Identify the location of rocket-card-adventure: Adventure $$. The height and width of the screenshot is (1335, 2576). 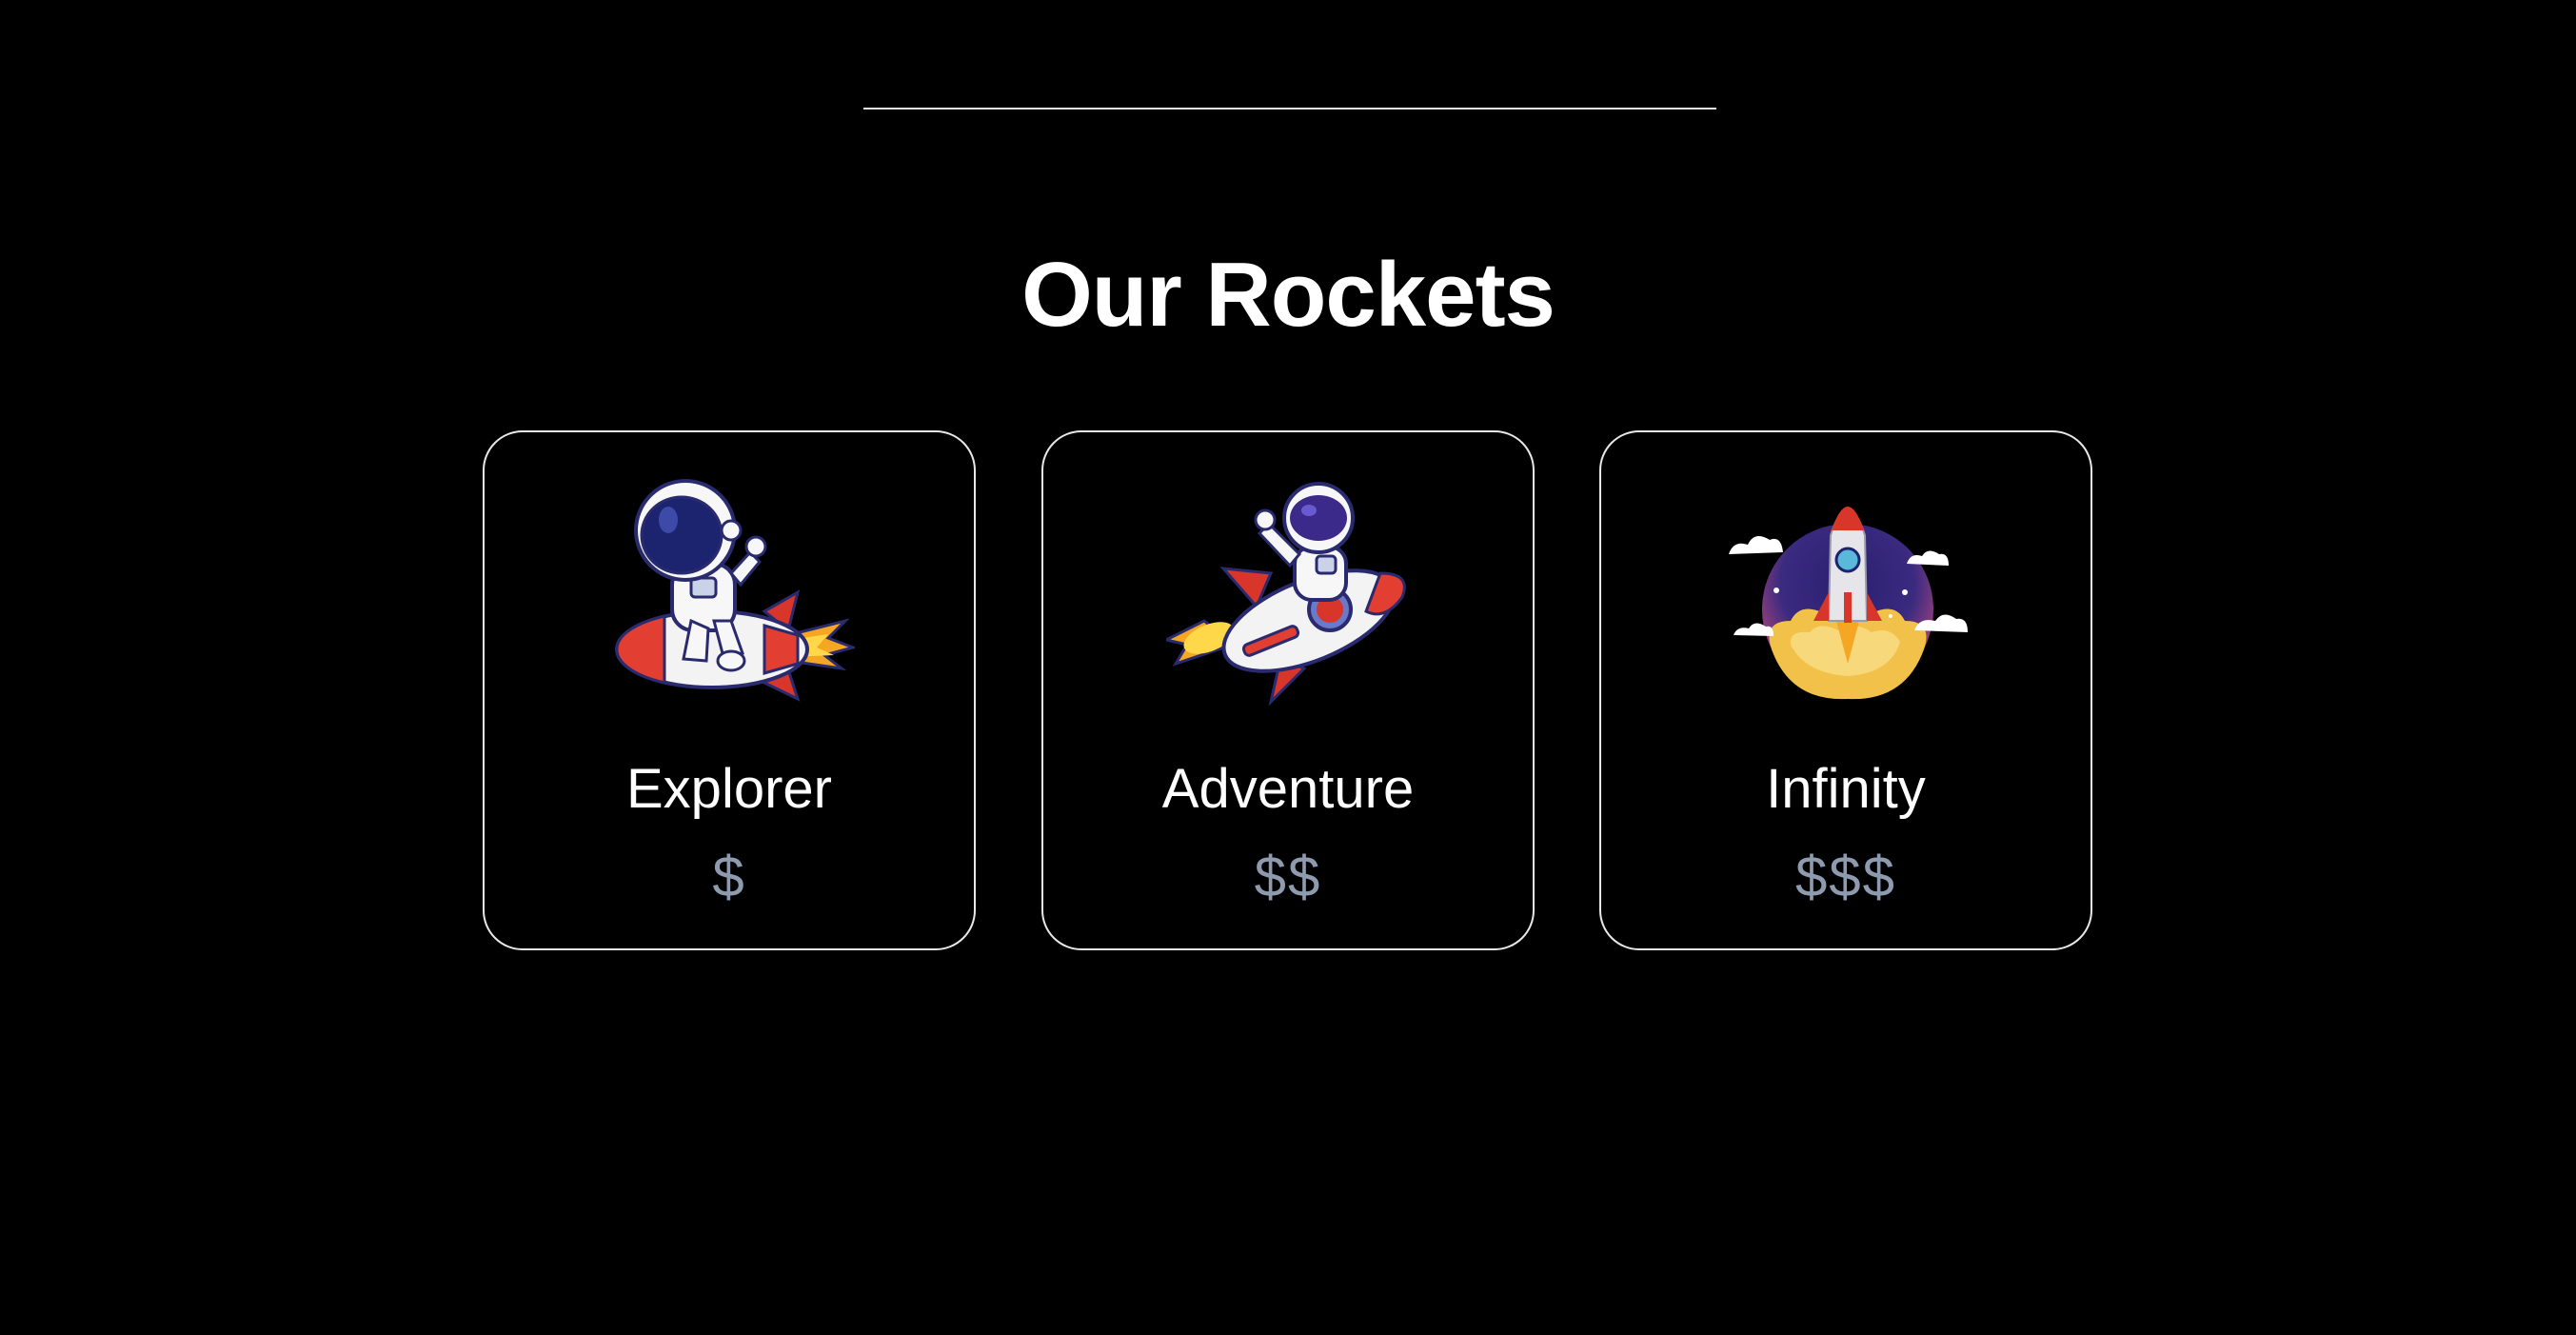
(1288, 690).